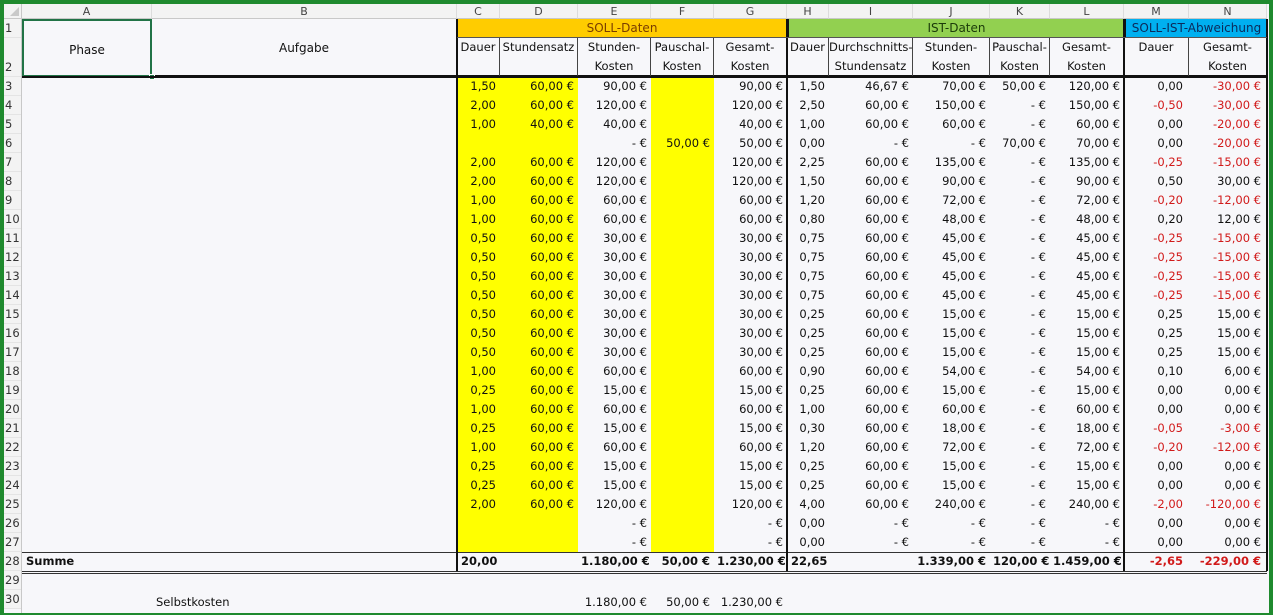  What do you see at coordinates (1156, 371) in the screenshot?
I see `cell-m: 0,10` at bounding box center [1156, 371].